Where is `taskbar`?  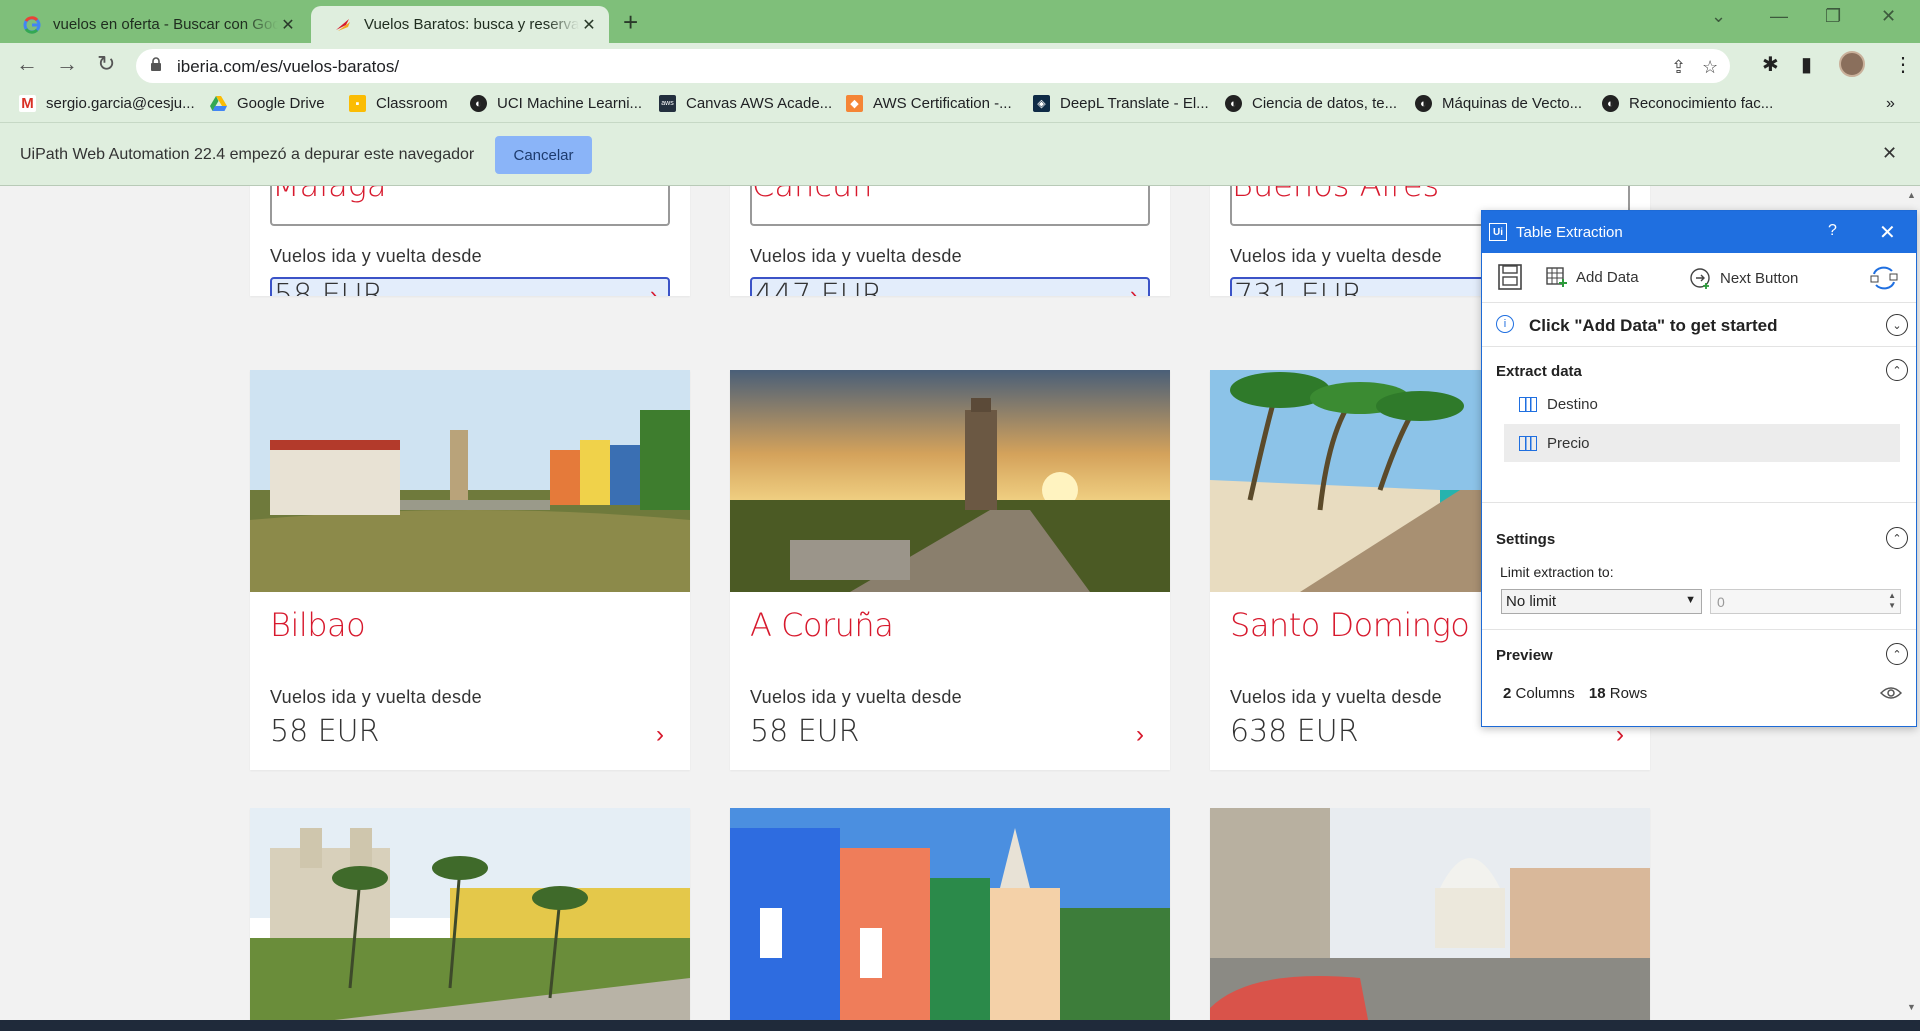 taskbar is located at coordinates (960, 1025).